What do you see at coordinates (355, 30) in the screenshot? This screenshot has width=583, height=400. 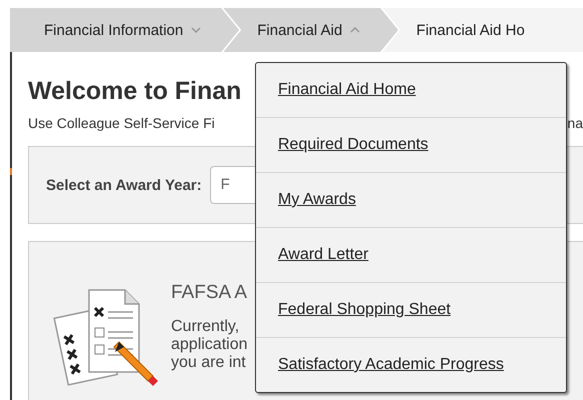 I see `chevron-up-icon` at bounding box center [355, 30].